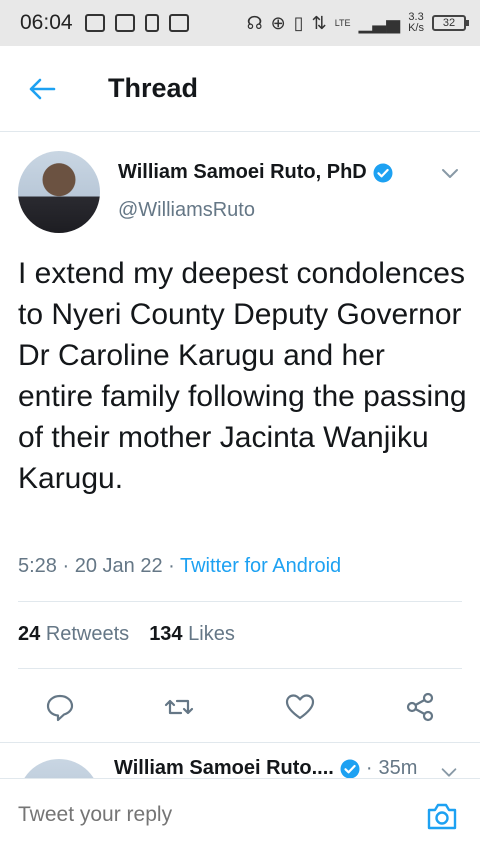  I want to click on likes-label: Likes, so click(211, 634).